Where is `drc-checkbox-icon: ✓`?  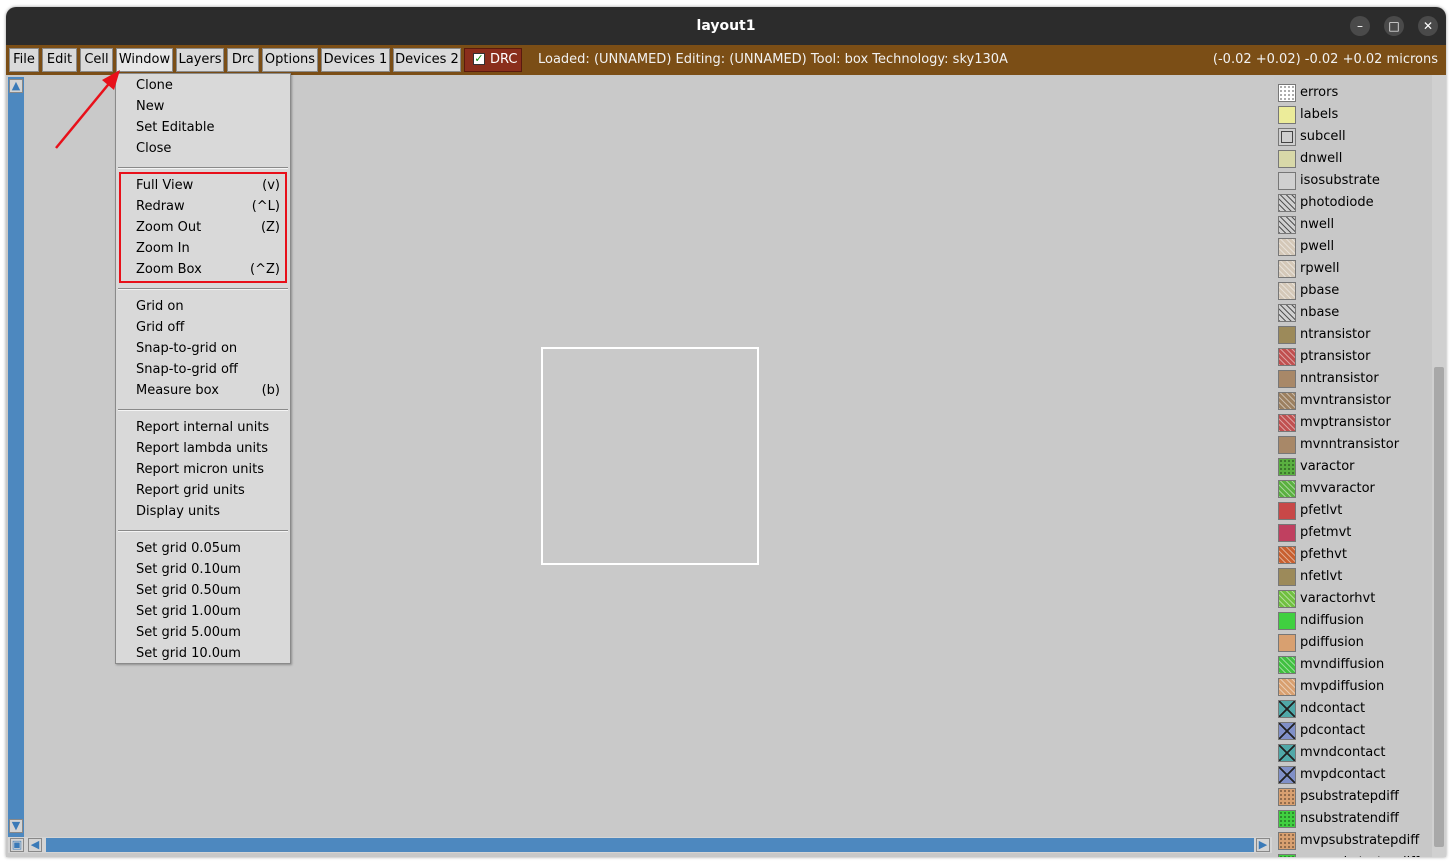
drc-checkbox-icon: ✓ is located at coordinates (479, 59).